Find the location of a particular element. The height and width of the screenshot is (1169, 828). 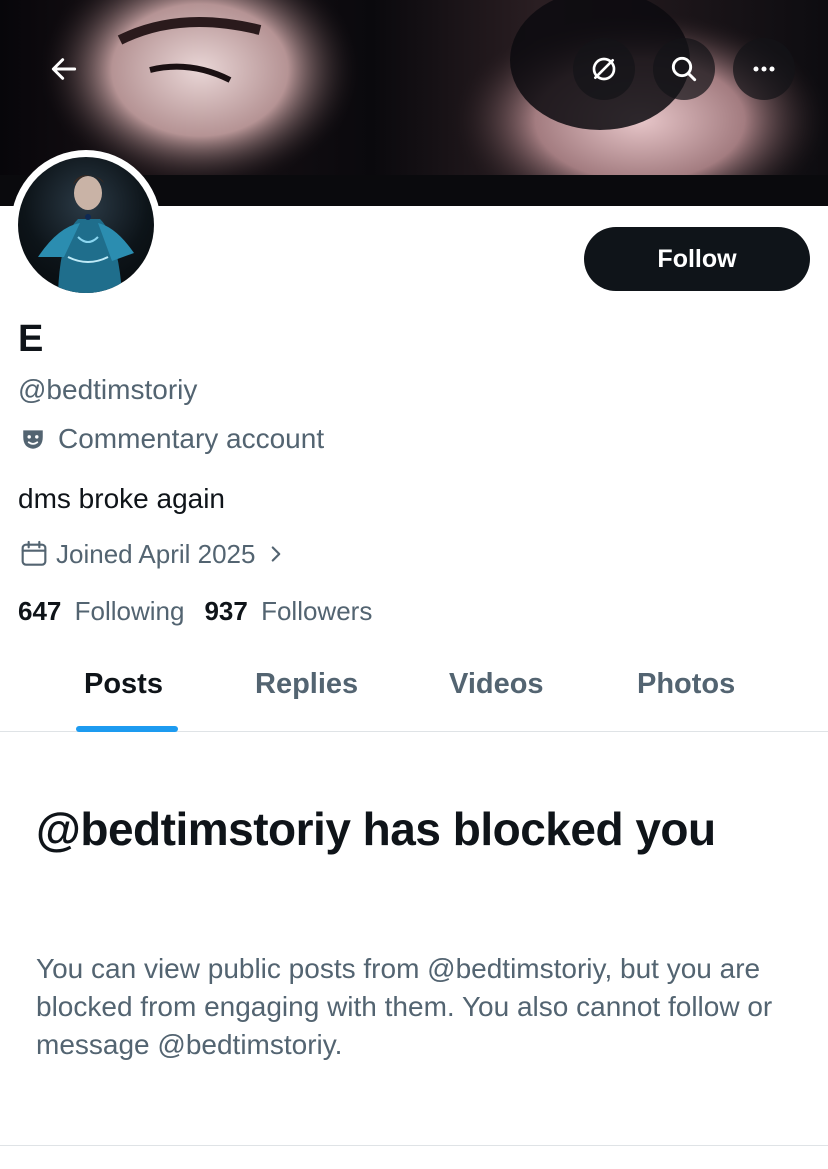

tab-replies: Replies is located at coordinates (306, 684).